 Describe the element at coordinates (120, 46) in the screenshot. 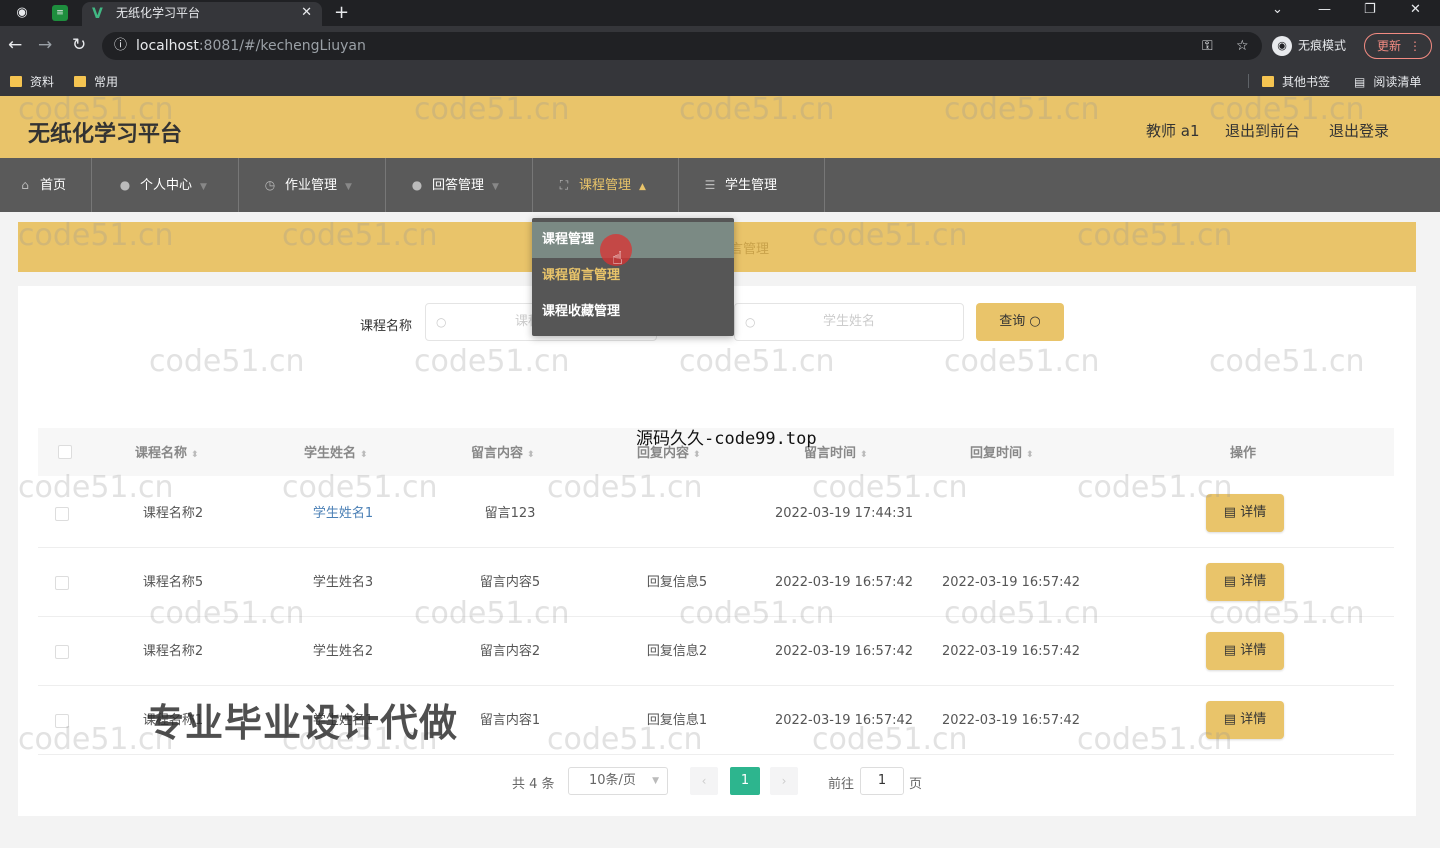

I see `info-icon: ⓘ` at that location.